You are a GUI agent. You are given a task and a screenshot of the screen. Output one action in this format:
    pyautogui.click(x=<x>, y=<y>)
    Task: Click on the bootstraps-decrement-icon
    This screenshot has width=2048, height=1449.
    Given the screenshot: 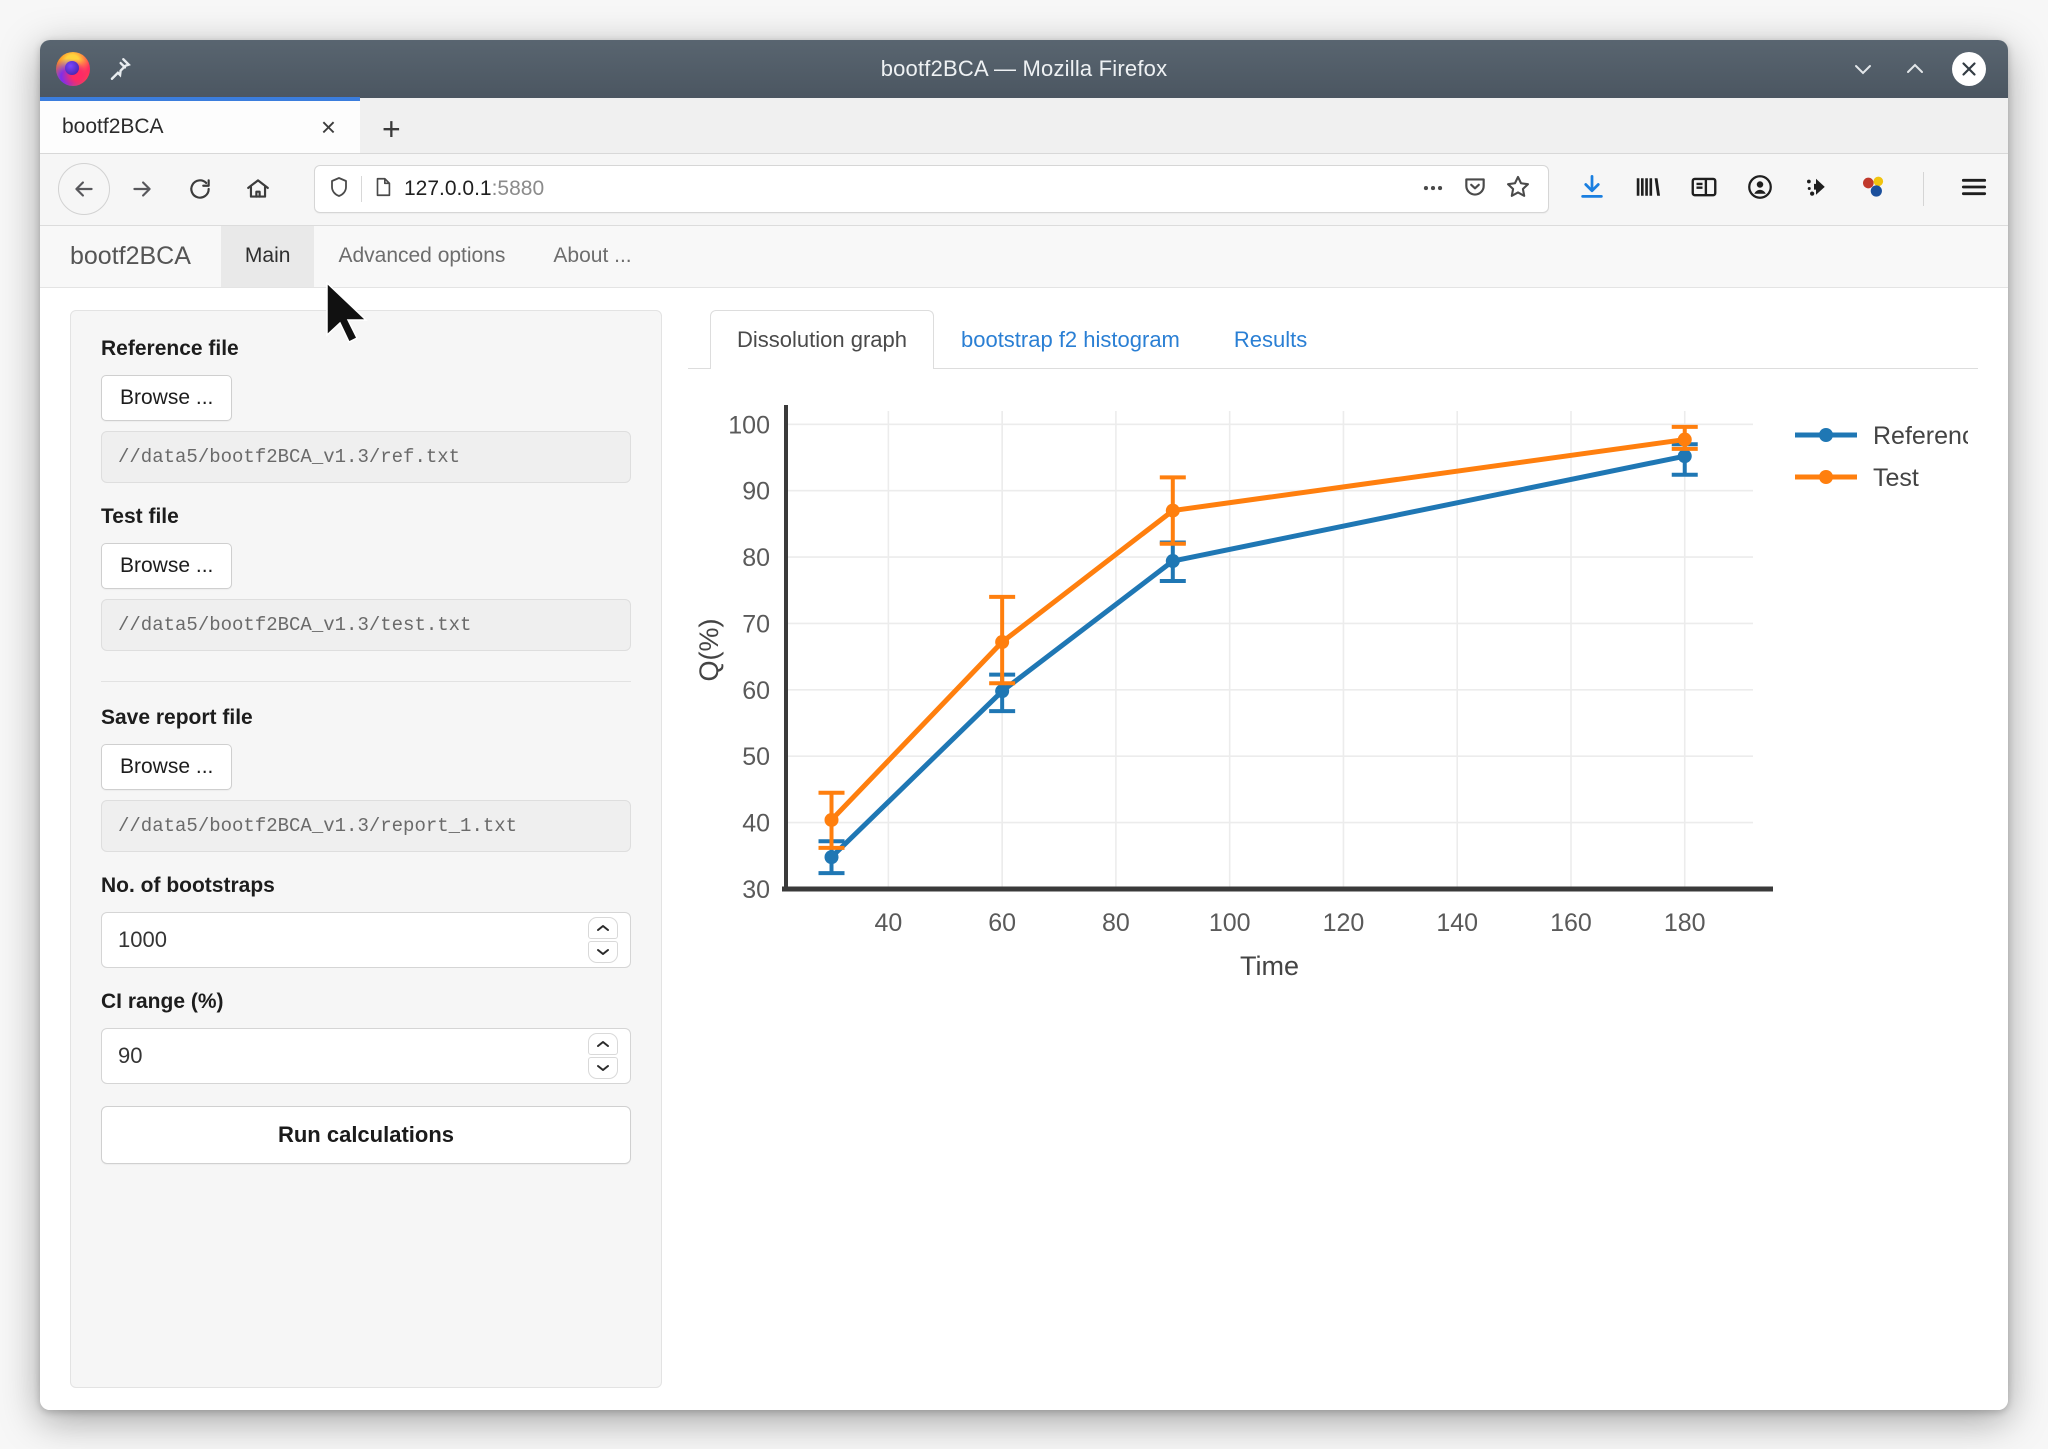 What is the action you would take?
    pyautogui.click(x=603, y=951)
    